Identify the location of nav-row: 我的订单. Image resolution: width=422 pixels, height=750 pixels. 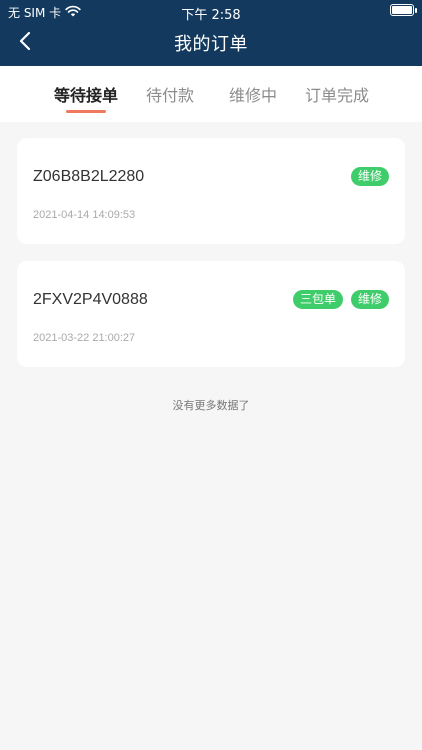
(211, 43).